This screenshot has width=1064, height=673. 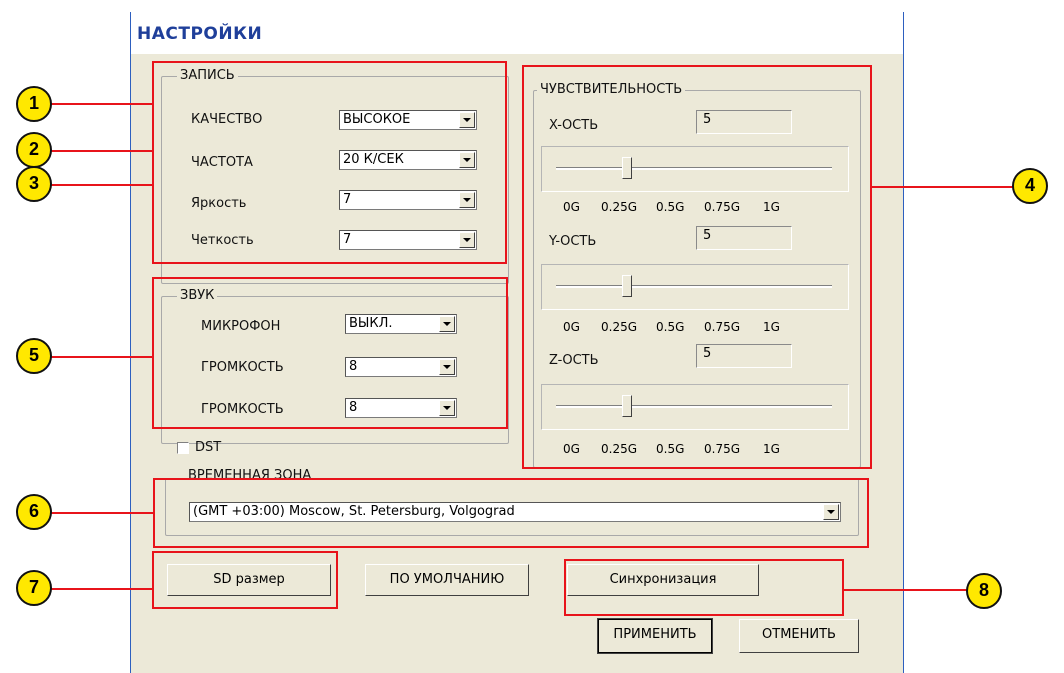 I want to click on annotation-box-sync, so click(x=704, y=587).